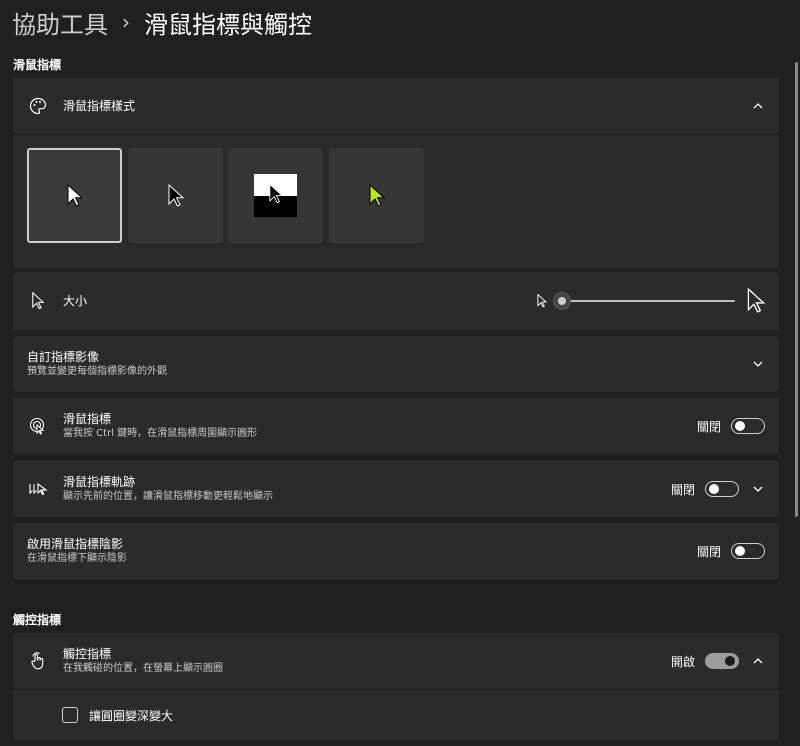  Describe the element at coordinates (38, 426) in the screenshot. I see `pointer-indicator-icon` at that location.